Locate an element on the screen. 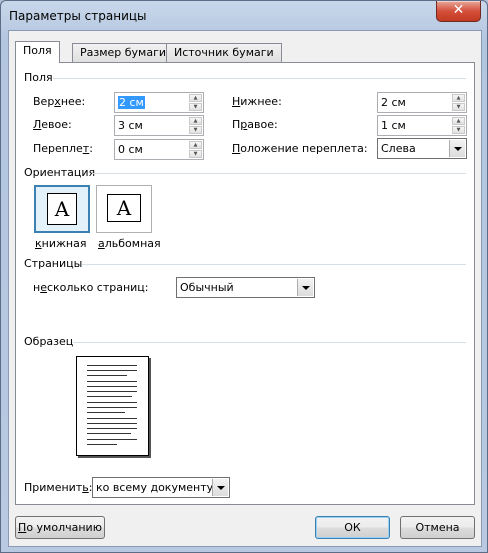  tab-paper-source: Источник бумаги is located at coordinates (224, 52).